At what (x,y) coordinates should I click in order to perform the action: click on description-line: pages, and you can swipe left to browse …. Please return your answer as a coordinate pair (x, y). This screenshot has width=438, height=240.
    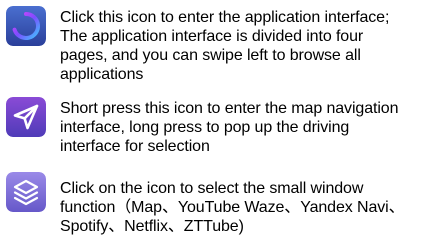
    Looking at the image, I should click on (210, 55).